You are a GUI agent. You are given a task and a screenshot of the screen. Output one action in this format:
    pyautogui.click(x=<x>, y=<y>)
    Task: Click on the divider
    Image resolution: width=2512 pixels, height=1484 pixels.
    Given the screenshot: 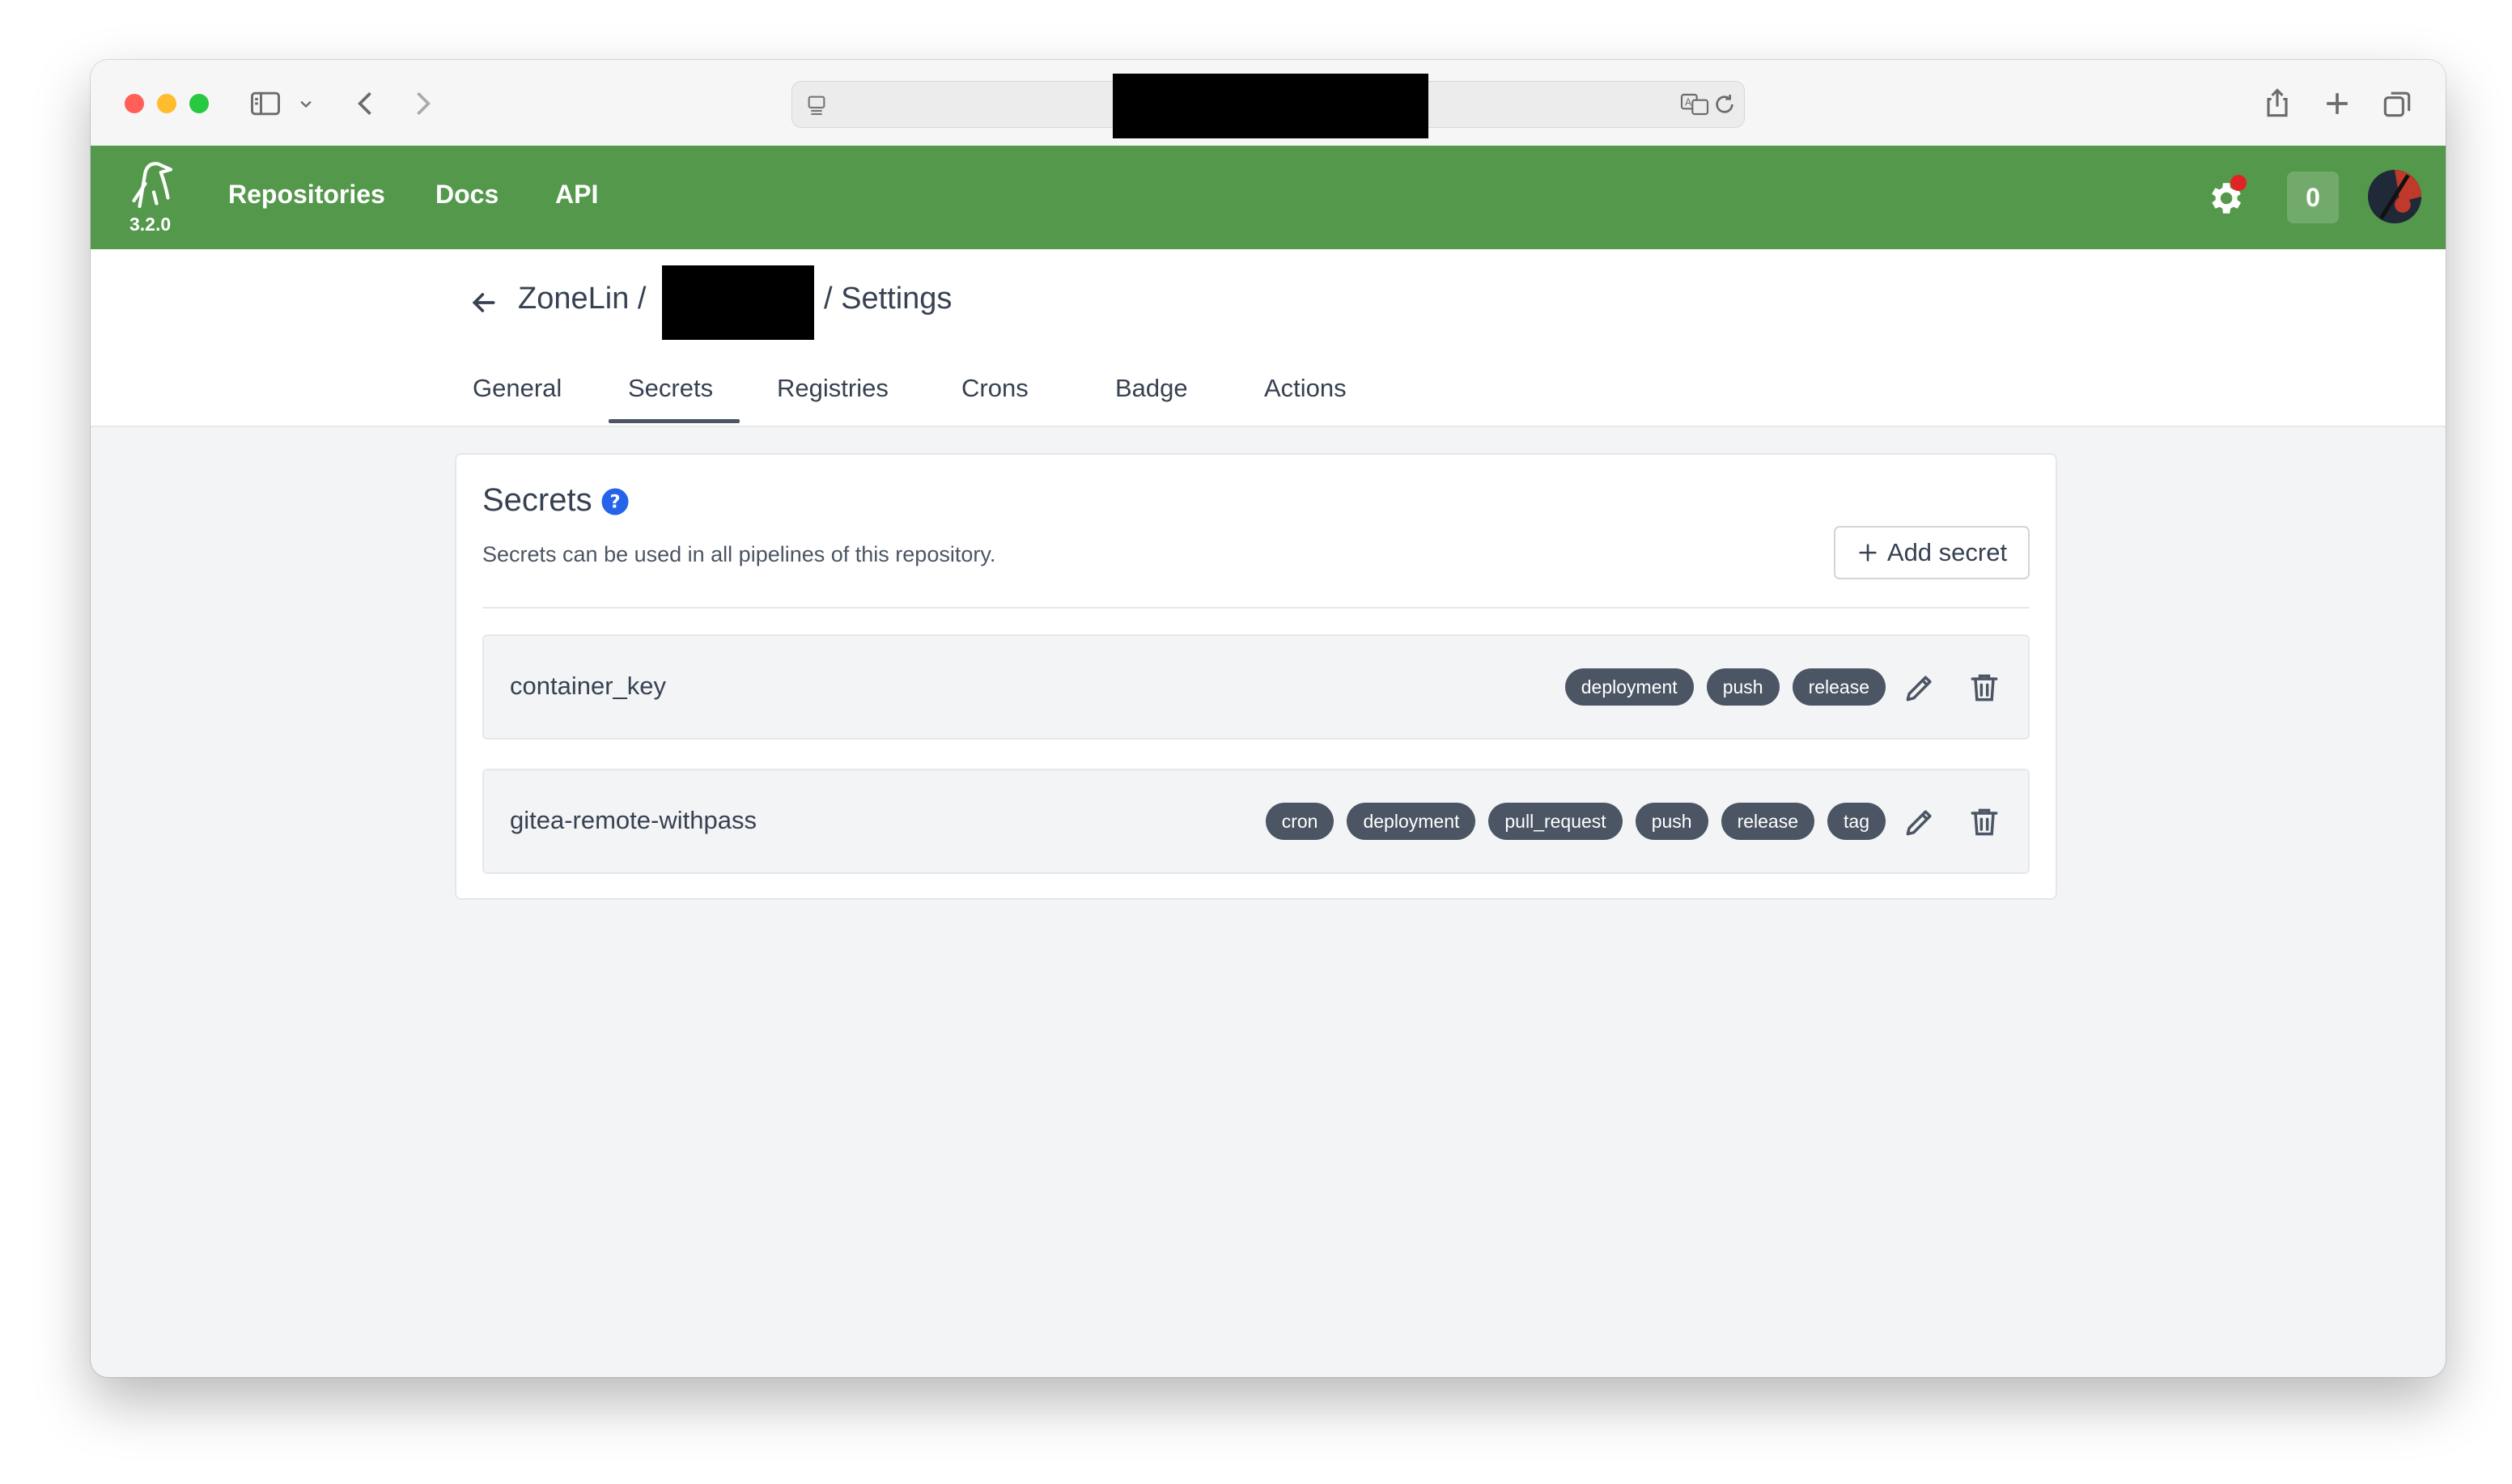 What is the action you would take?
    pyautogui.click(x=1256, y=608)
    